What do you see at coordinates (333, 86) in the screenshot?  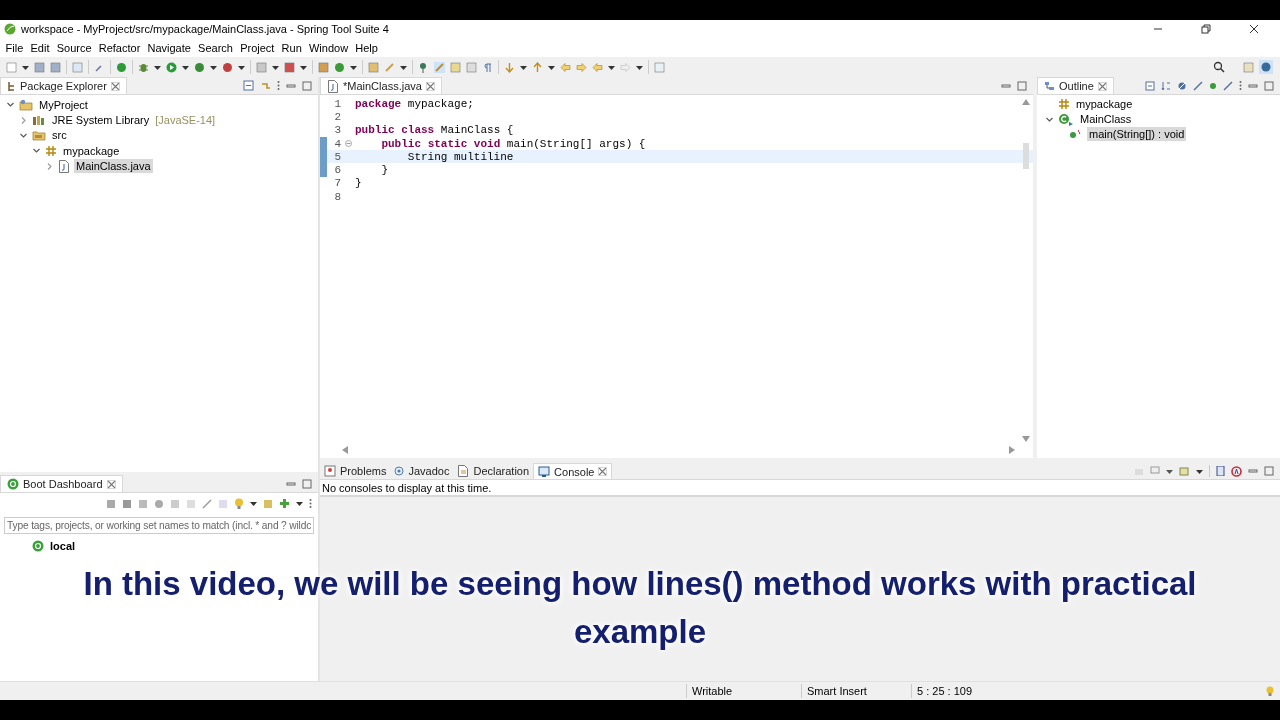 I see `file-icon` at bounding box center [333, 86].